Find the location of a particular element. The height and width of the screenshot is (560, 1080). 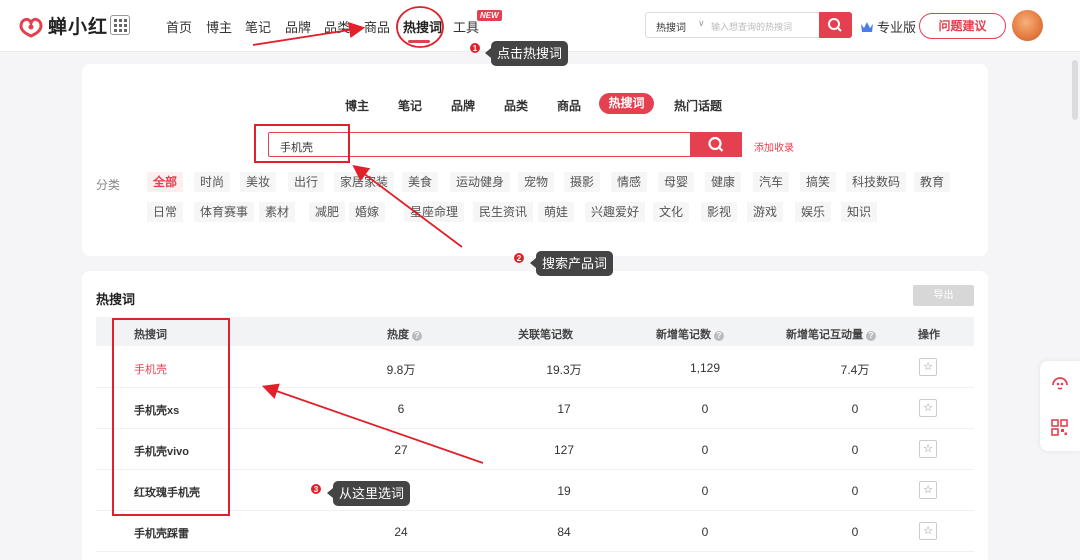

search-icon is located at coordinates (835, 25).